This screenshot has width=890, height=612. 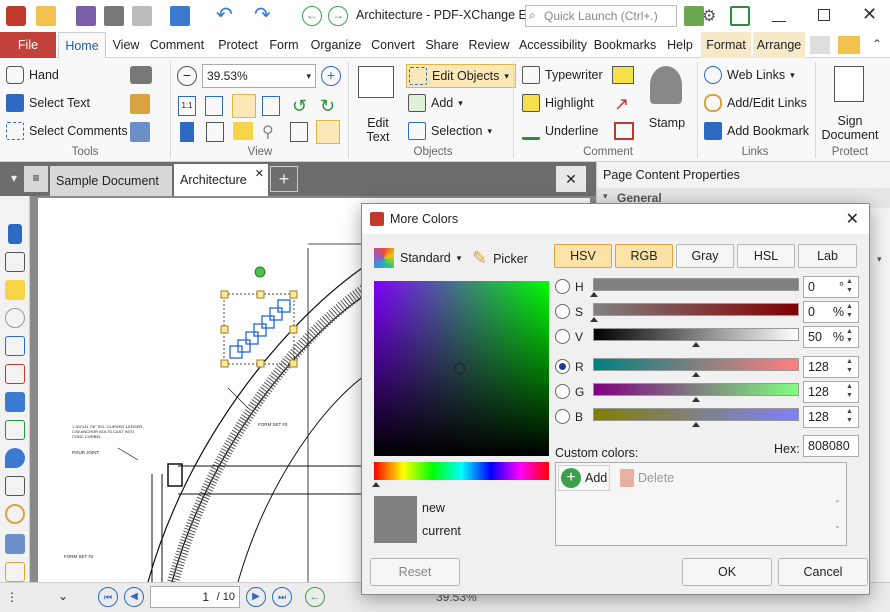 I want to click on tab-rgb: RGB, so click(x=644, y=256).